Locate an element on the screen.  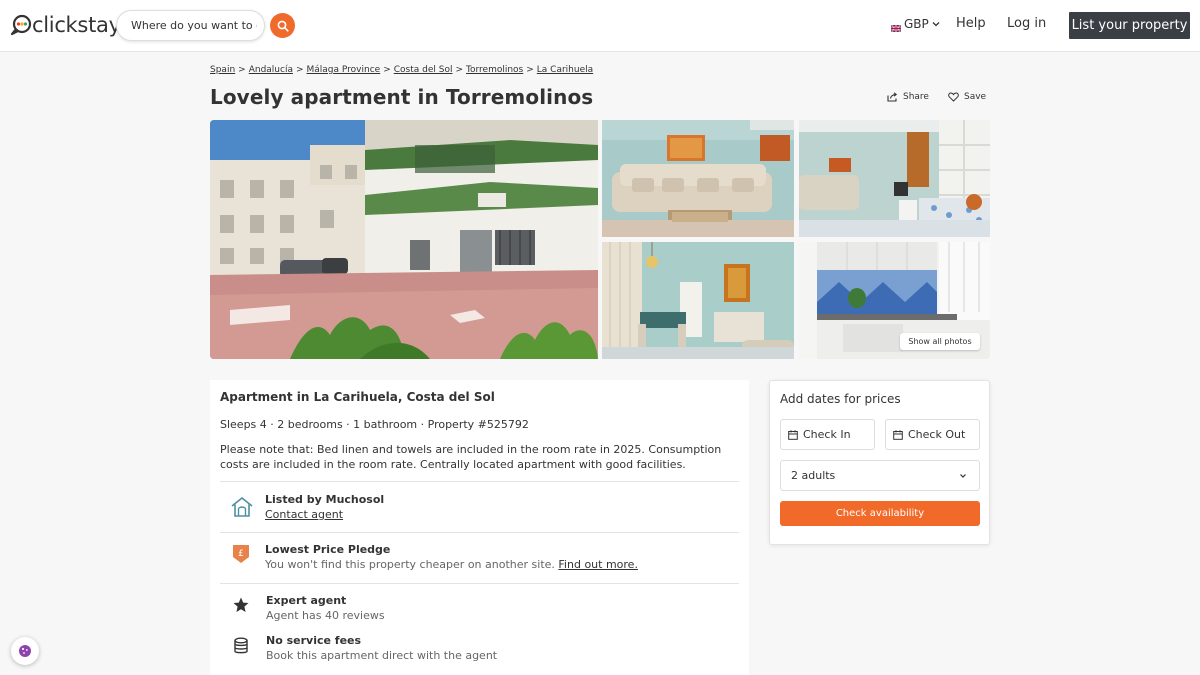
cookie-icon is located at coordinates (25, 651).